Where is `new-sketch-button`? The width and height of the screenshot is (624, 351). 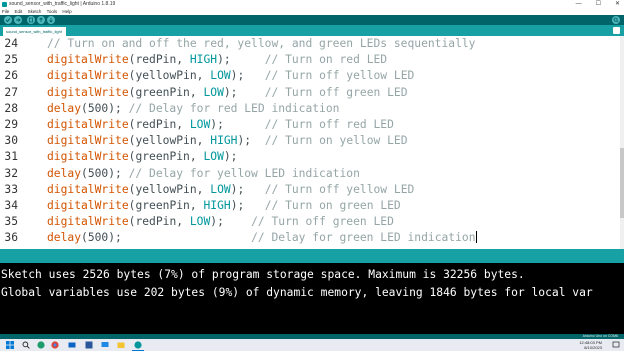
new-sketch-button is located at coordinates (31, 20).